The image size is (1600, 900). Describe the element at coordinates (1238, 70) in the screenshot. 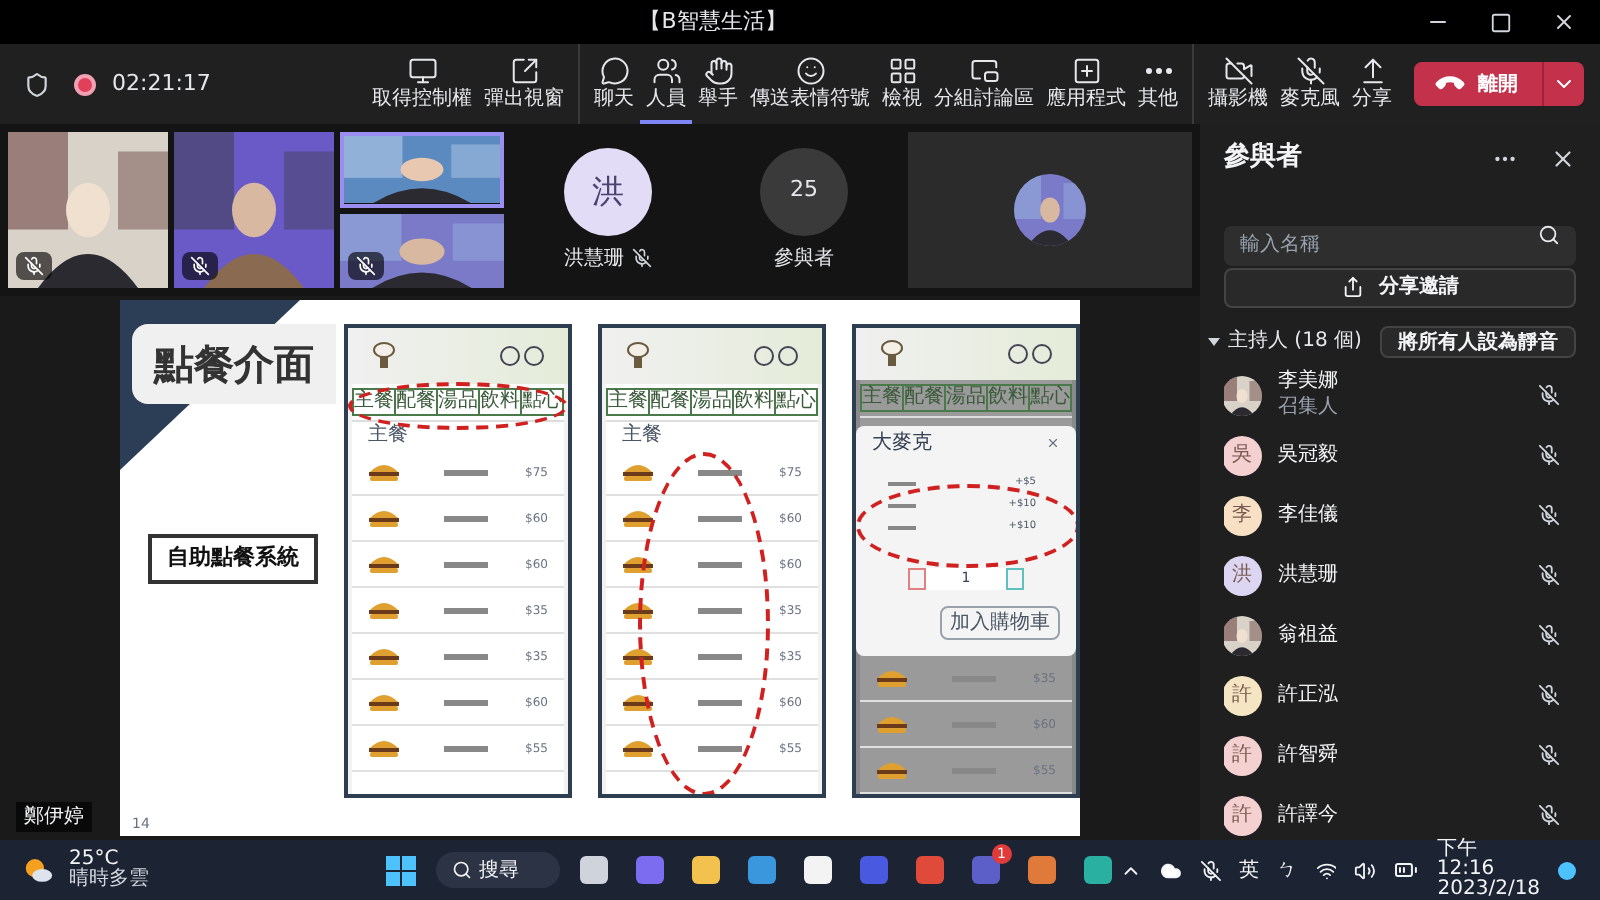

I see `camera-off-icon` at that location.